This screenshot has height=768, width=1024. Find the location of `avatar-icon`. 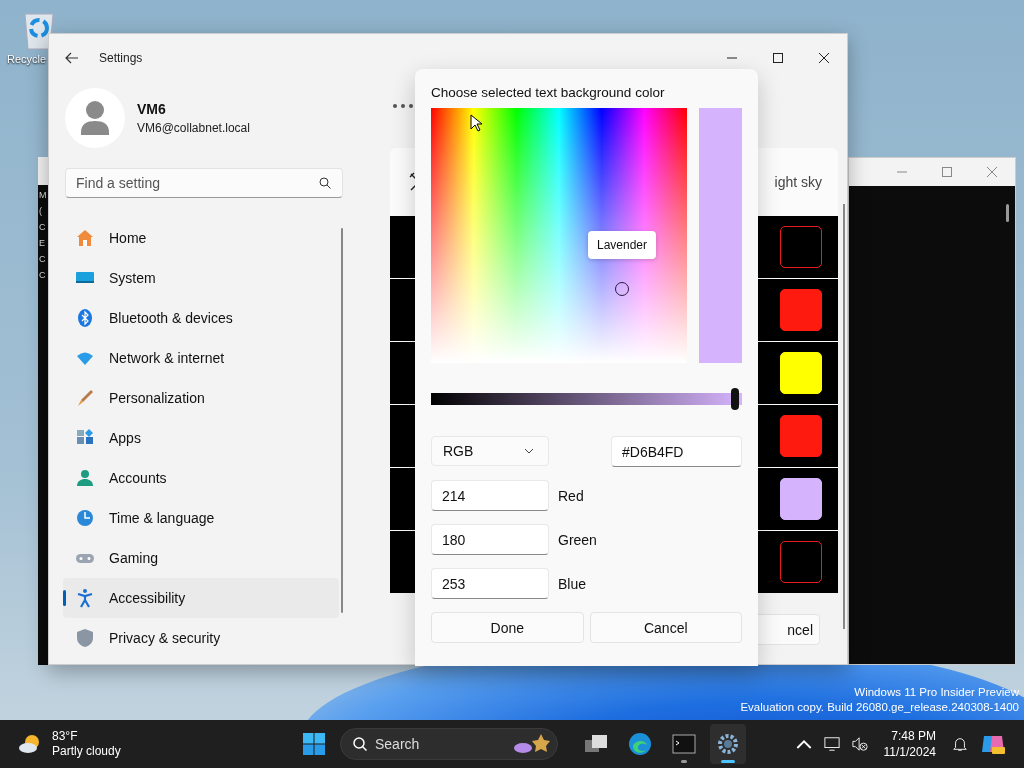

avatar-icon is located at coordinates (95, 118).